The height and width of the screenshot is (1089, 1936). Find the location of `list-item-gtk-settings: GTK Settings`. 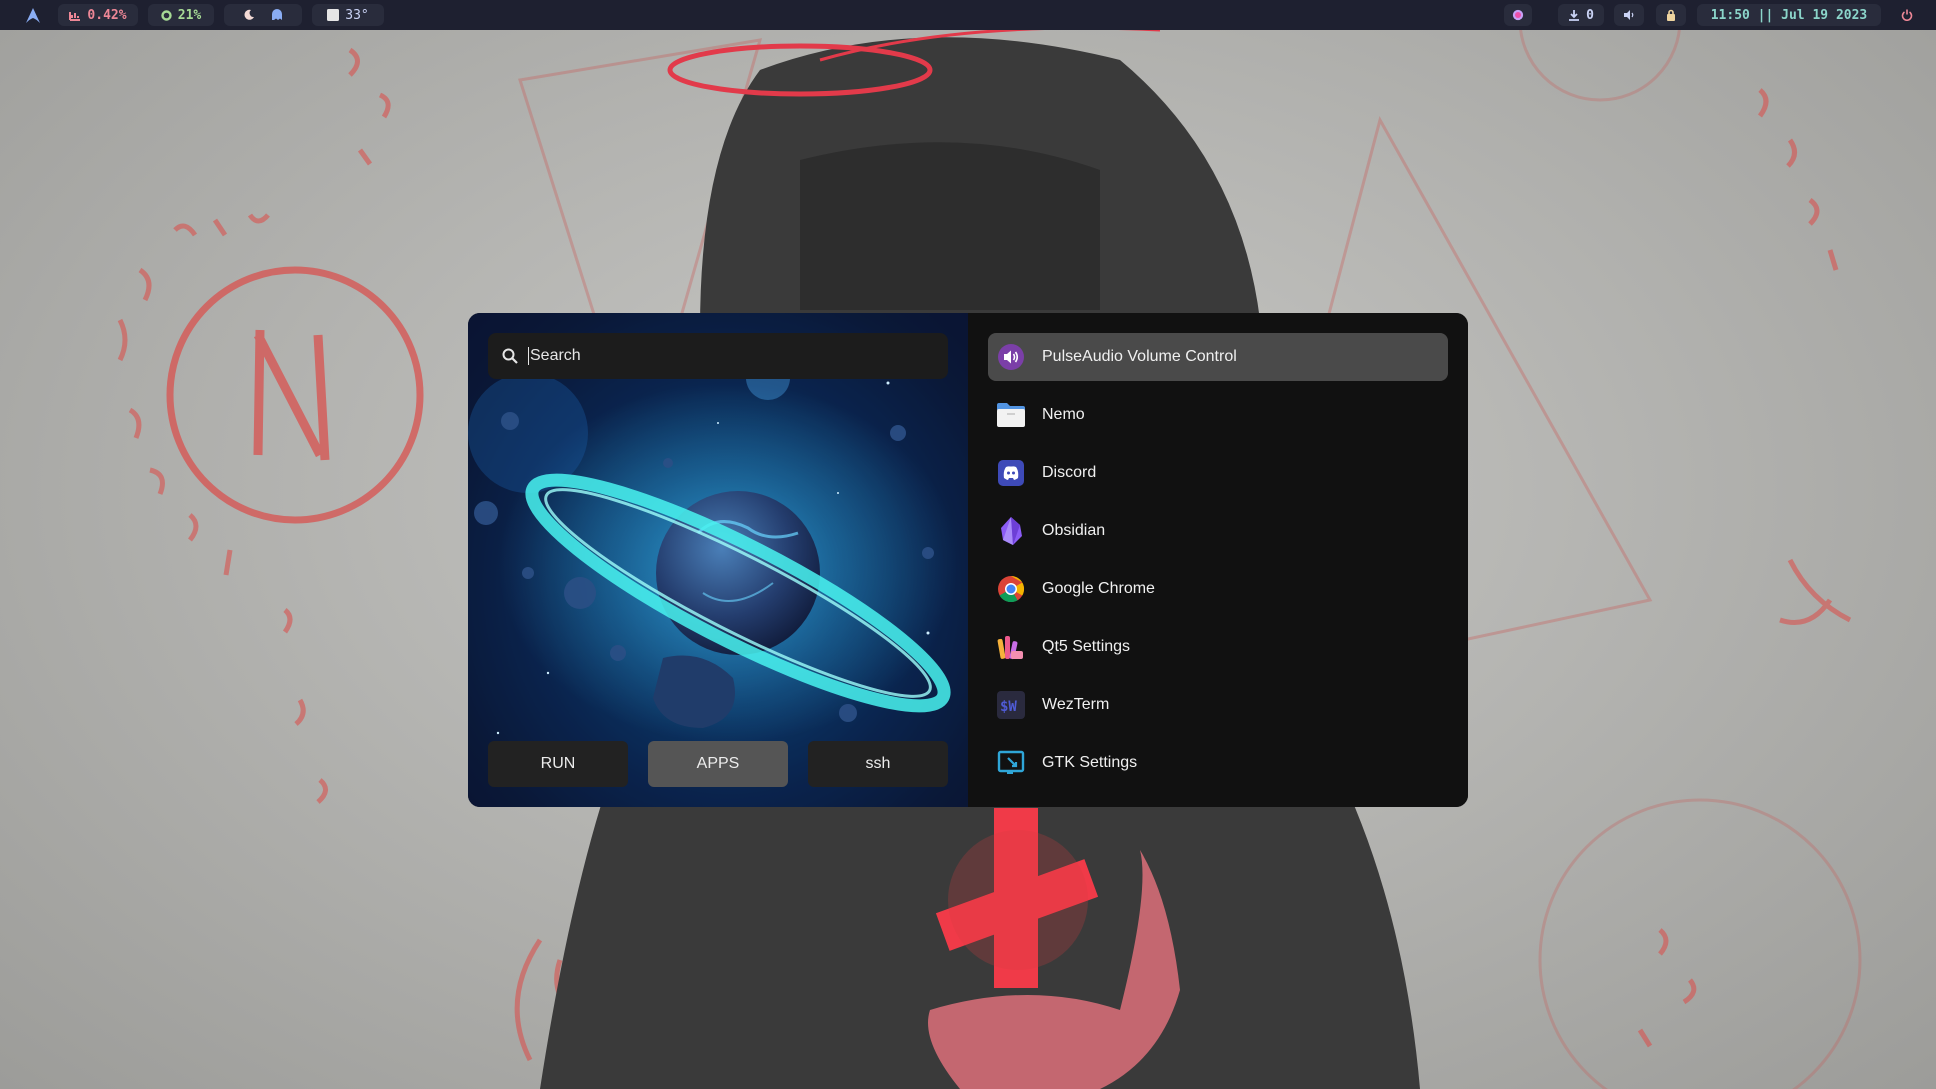

list-item-gtk-settings: GTK Settings is located at coordinates (1218, 763).